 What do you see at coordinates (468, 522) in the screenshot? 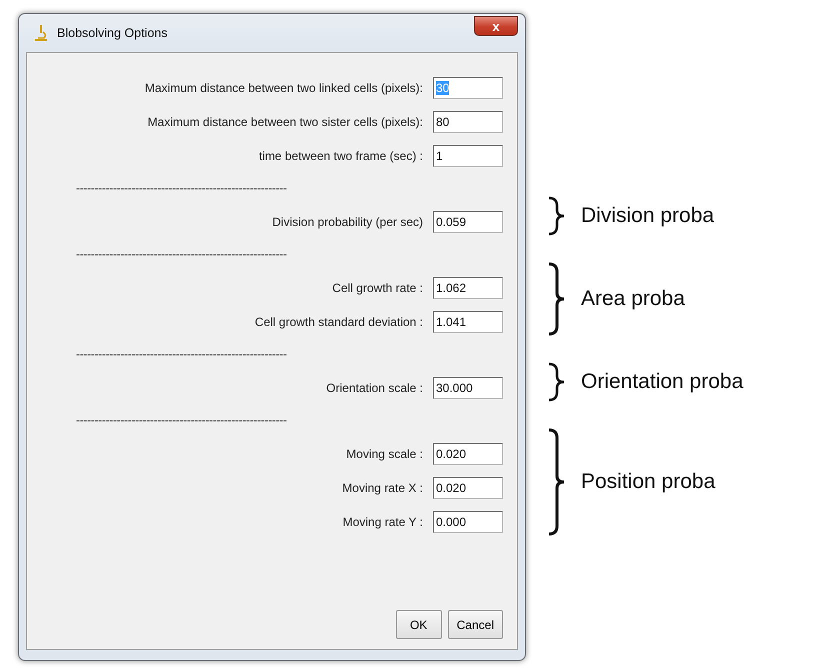
I see `input-field: 0.000` at bounding box center [468, 522].